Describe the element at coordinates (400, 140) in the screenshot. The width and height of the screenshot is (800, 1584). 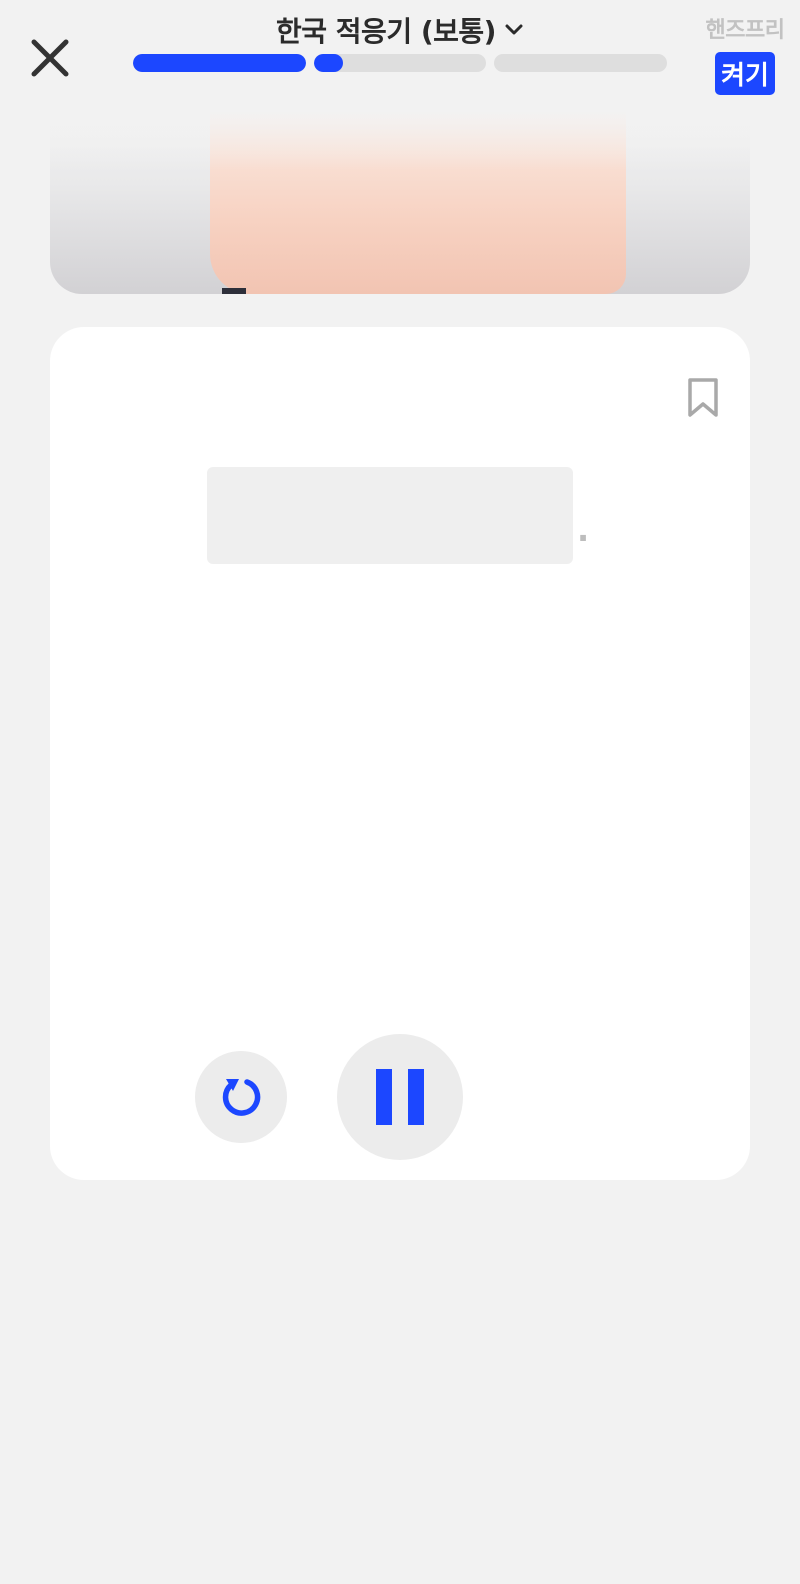
I see `video-top-fade` at that location.